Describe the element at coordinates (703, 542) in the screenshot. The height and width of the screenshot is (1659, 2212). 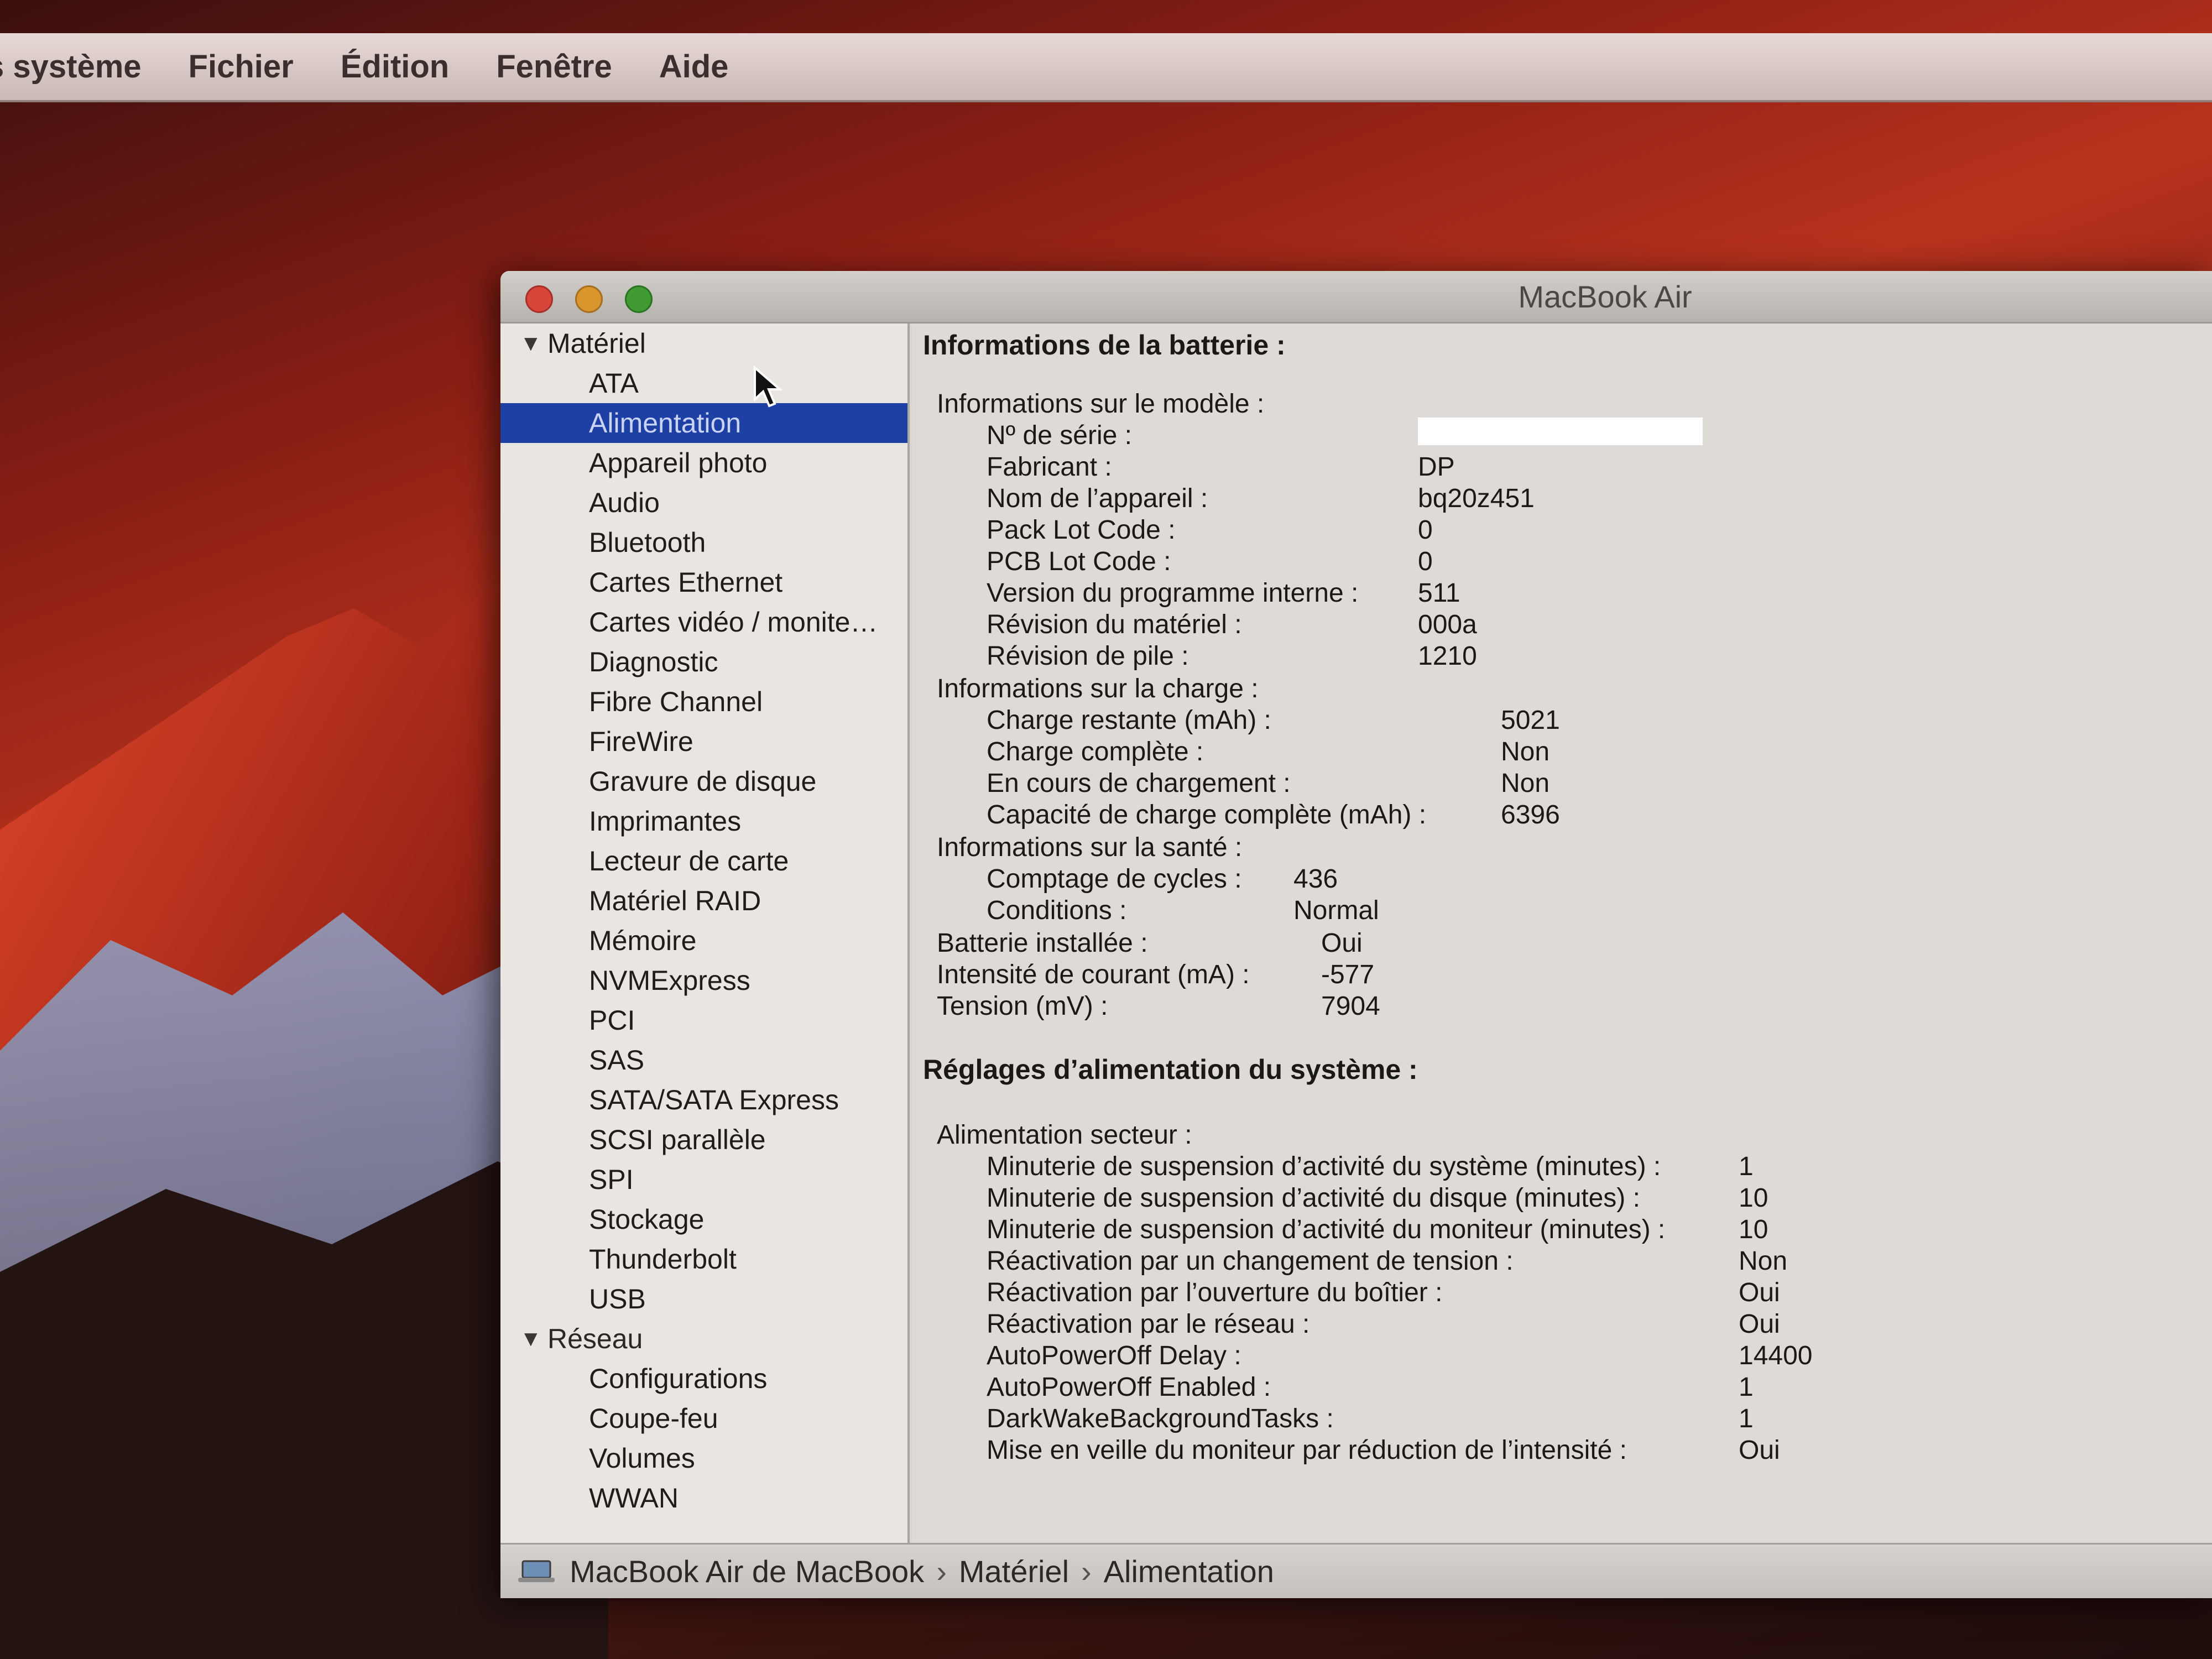
I see `sidebar-item-bluetooth: Bluetooth` at that location.